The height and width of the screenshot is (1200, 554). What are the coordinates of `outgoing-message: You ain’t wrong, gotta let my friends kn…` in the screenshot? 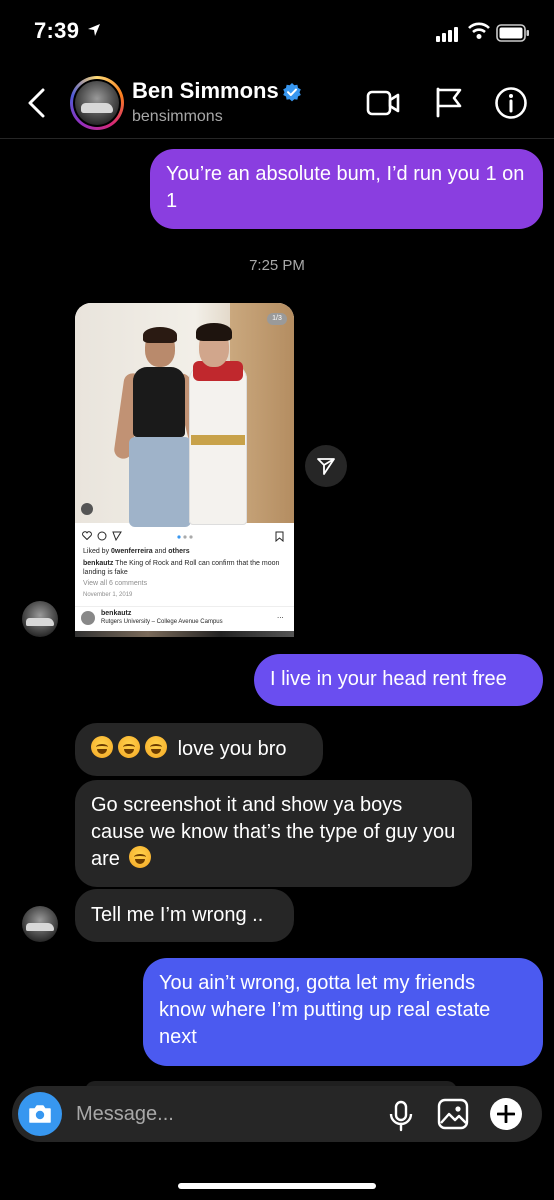 It's located at (343, 1012).